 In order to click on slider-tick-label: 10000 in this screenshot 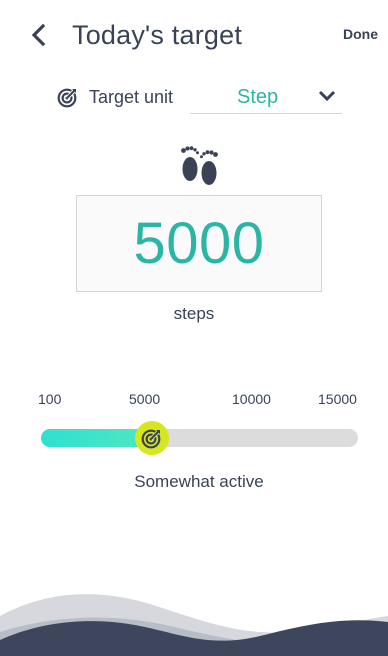, I will do `click(251, 399)`.